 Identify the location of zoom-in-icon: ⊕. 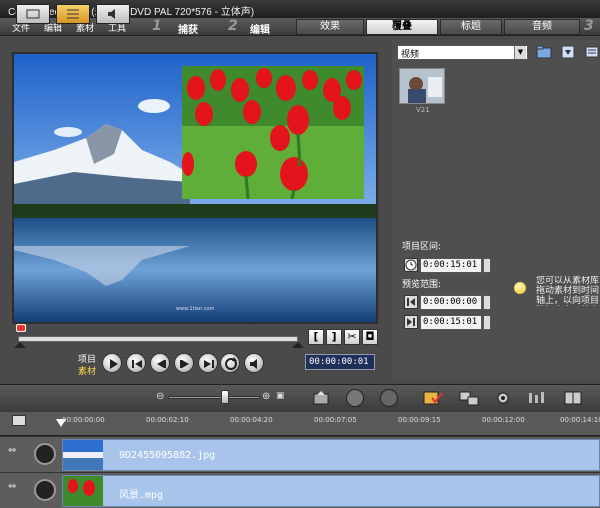
(266, 396).